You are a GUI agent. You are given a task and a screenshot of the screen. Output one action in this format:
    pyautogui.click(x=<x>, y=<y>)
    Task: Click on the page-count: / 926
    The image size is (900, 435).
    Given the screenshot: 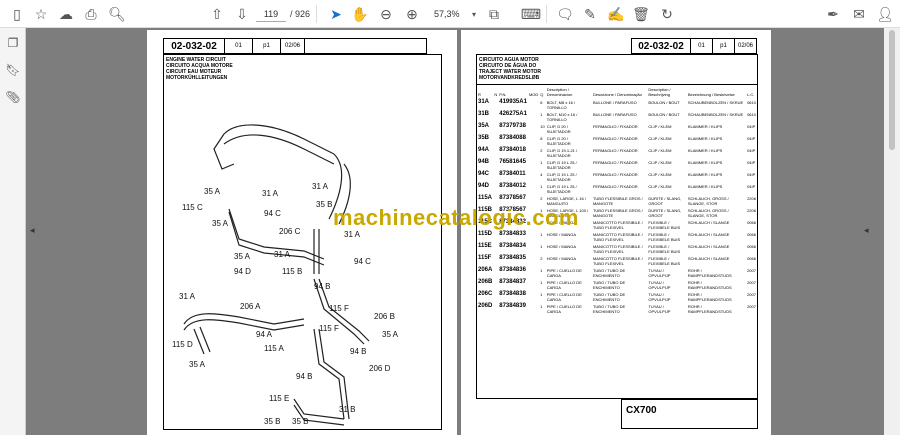 What is the action you would take?
    pyautogui.click(x=300, y=14)
    